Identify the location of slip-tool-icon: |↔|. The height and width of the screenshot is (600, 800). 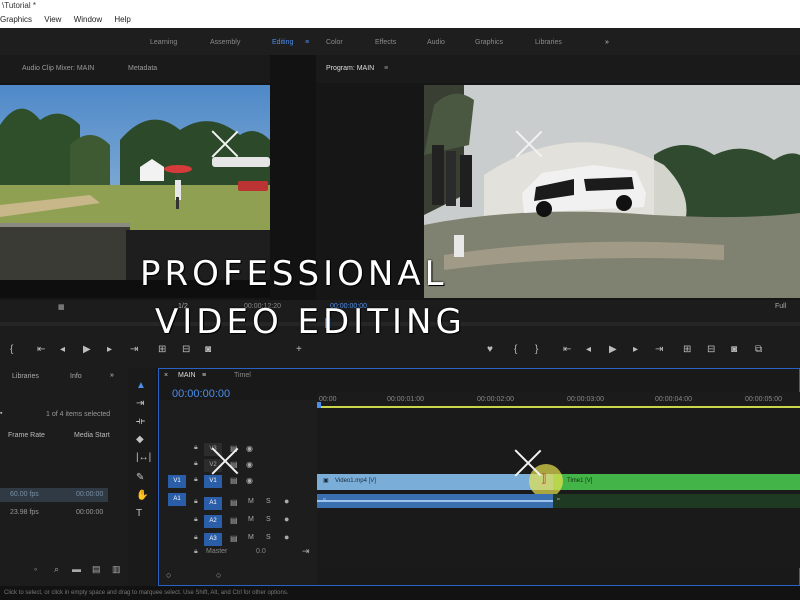
(143, 457).